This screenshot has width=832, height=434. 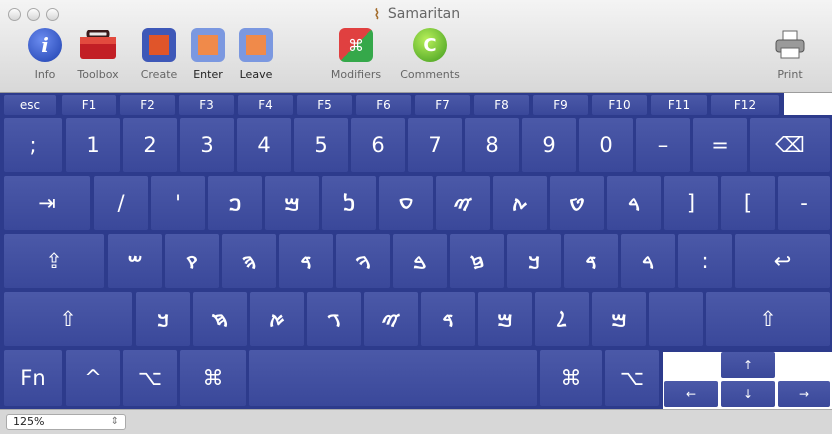 What do you see at coordinates (691, 203) in the screenshot?
I see `key-right-bracket: ]` at bounding box center [691, 203].